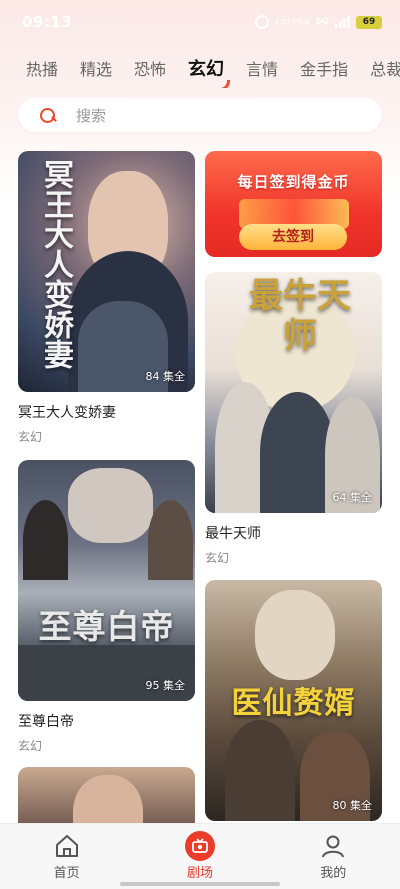 This screenshot has width=400, height=889. I want to click on drama-title: 最牛天师, so click(233, 534).